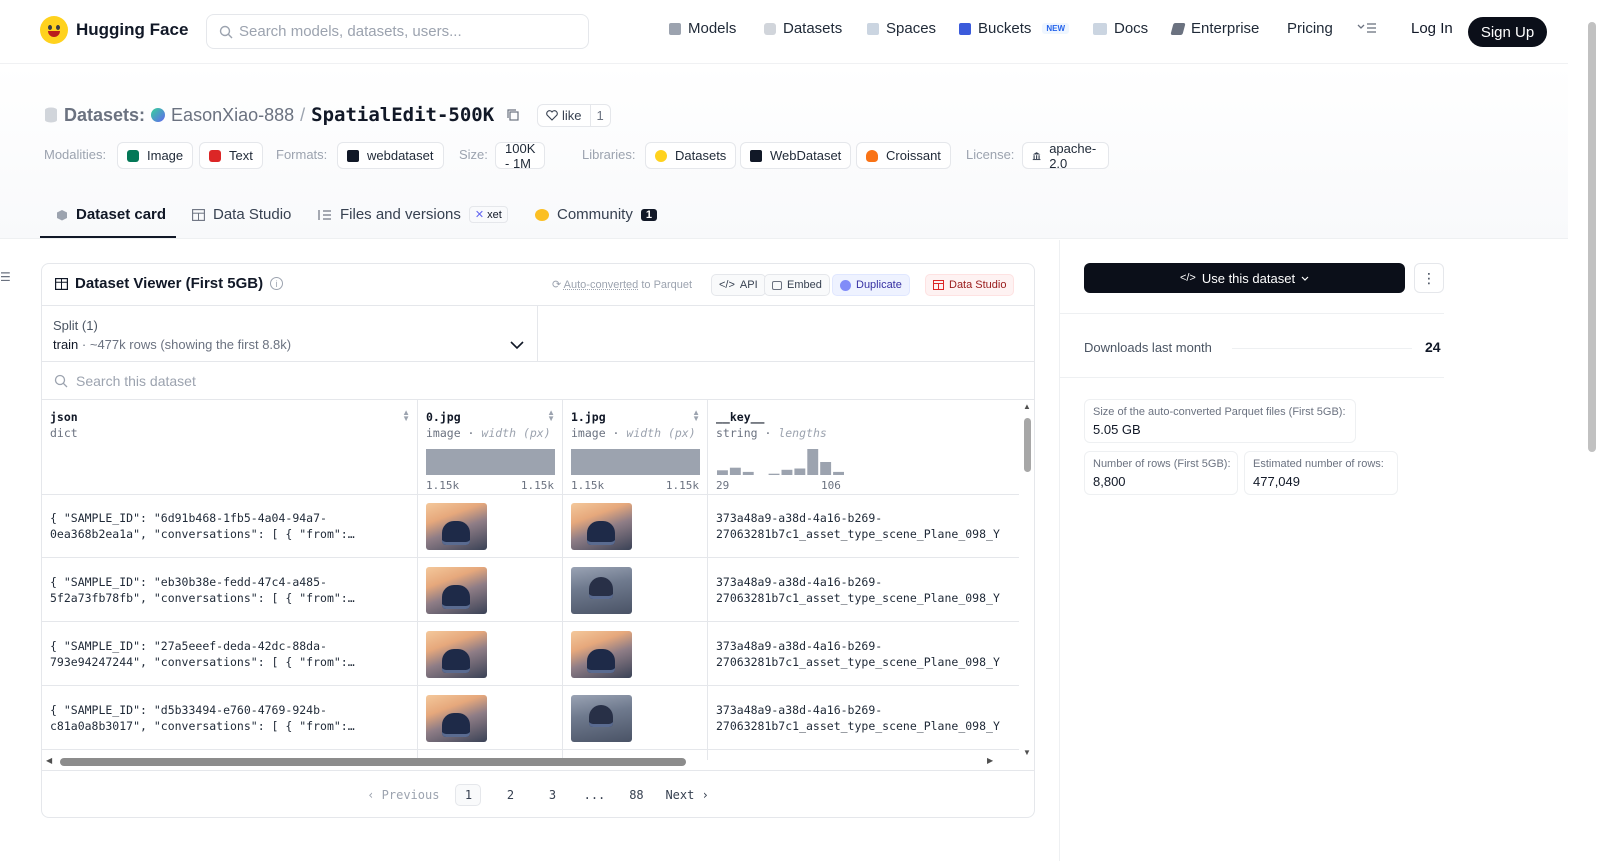 Image resolution: width=1600 pixels, height=861 pixels. What do you see at coordinates (49, 760) in the screenshot?
I see `scroll-left-icon: ◀` at bounding box center [49, 760].